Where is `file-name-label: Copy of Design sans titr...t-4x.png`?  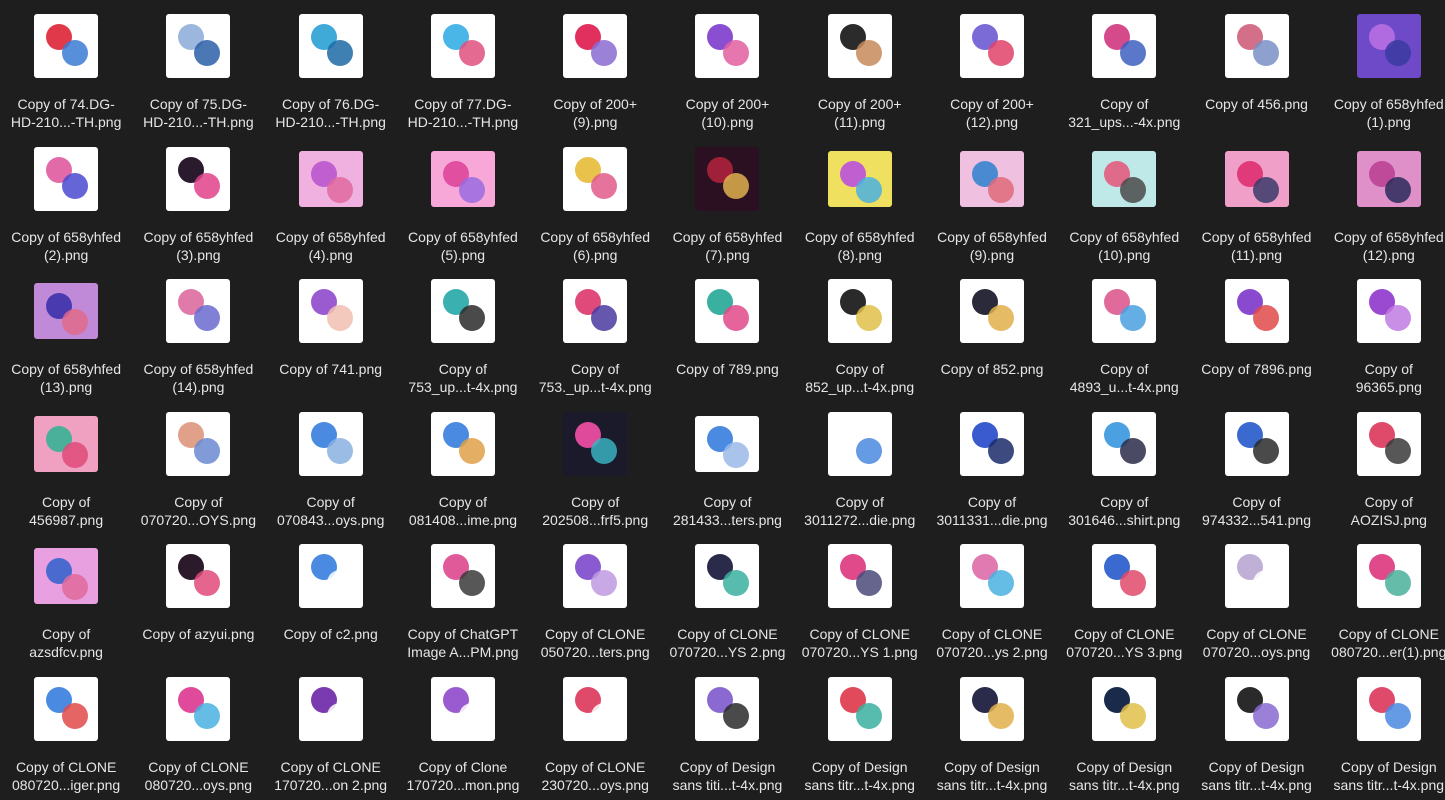 file-name-label: Copy of Design sans titr...t-4x.png is located at coordinates (1124, 776).